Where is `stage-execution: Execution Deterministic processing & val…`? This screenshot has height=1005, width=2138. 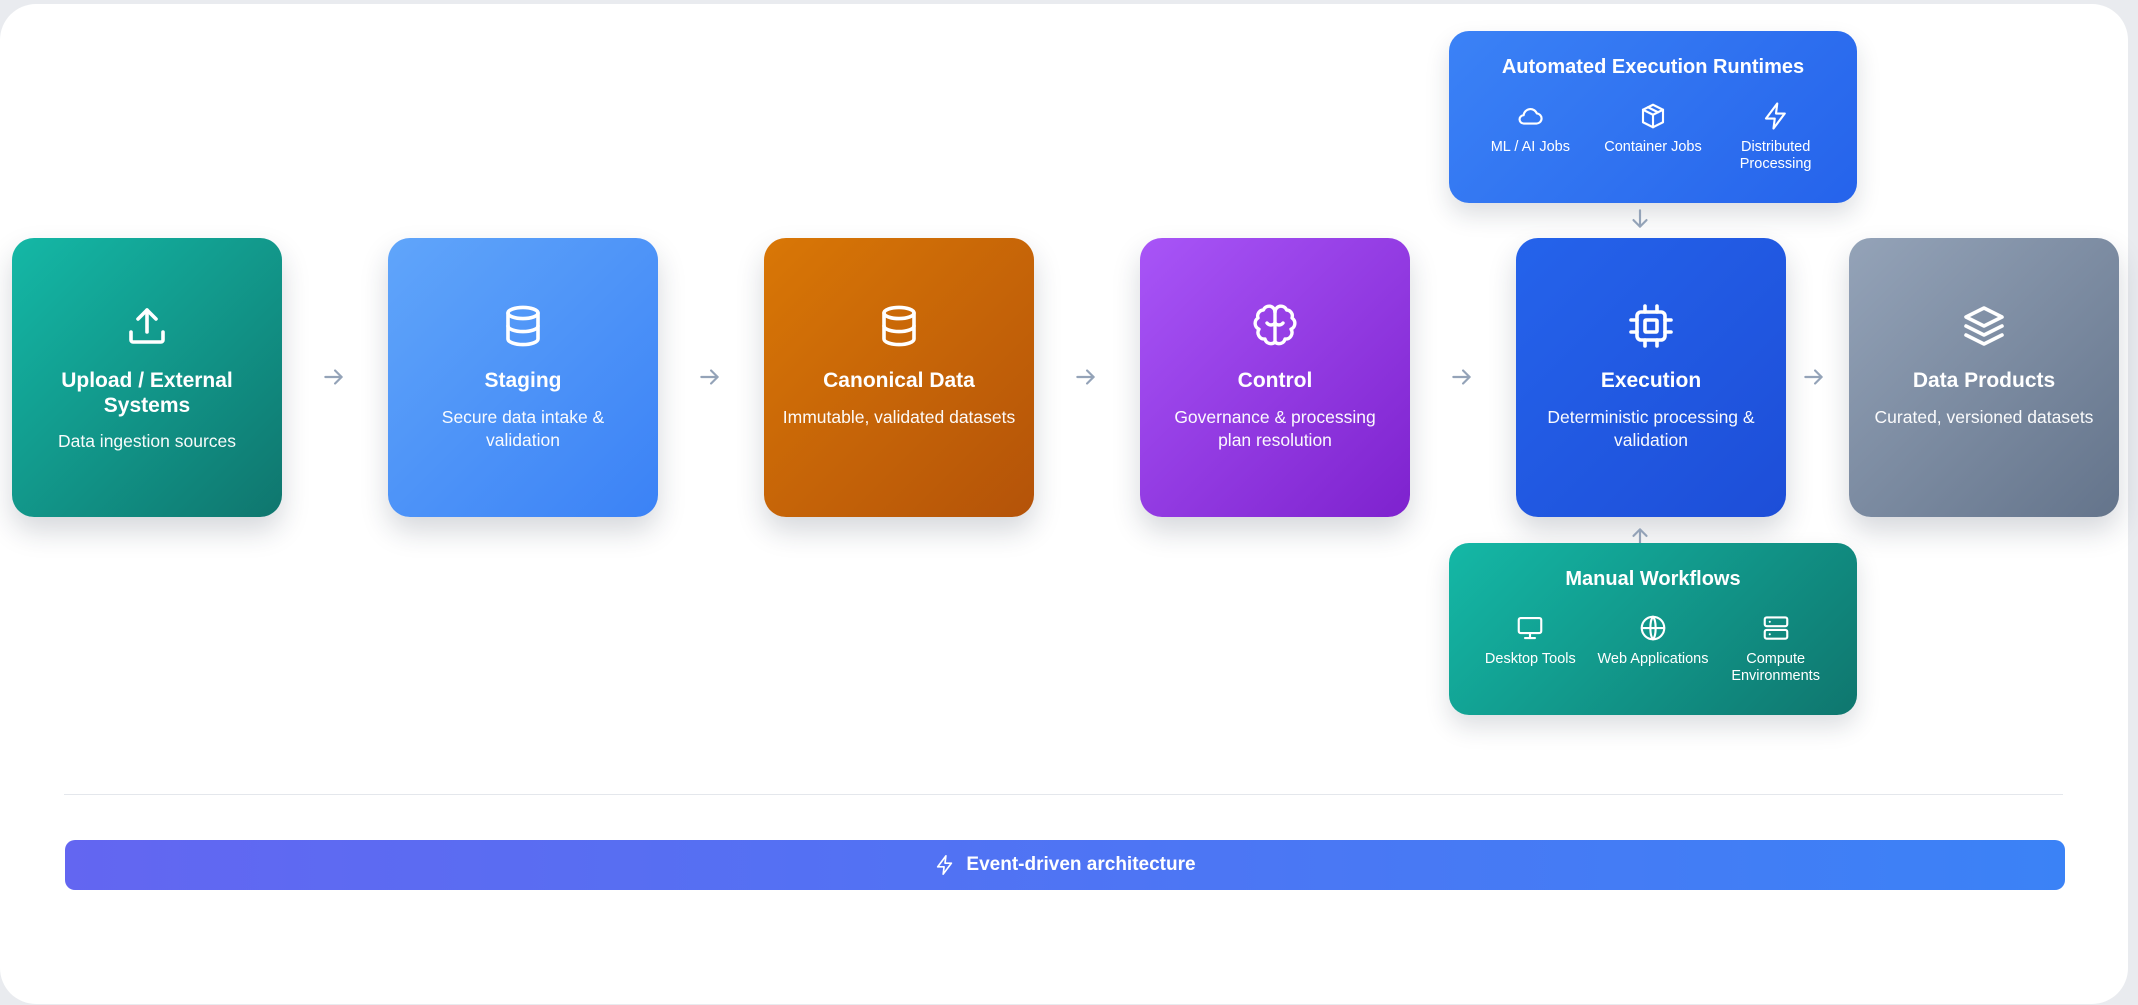
stage-execution: Execution Deterministic processing & val… is located at coordinates (1651, 377).